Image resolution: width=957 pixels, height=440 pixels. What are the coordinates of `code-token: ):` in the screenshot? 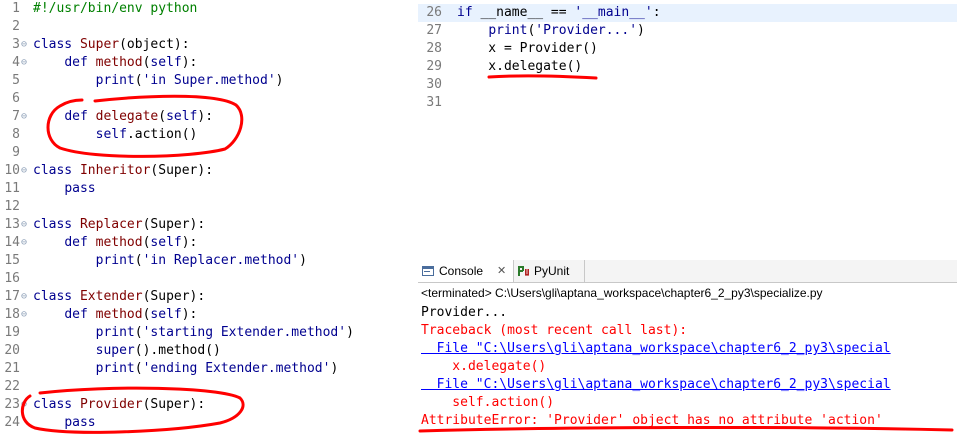 It's located at (189, 314).